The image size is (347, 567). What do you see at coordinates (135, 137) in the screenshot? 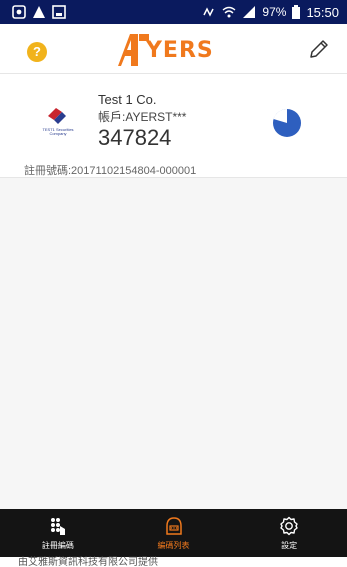
I see `otp-code: 347824` at bounding box center [135, 137].